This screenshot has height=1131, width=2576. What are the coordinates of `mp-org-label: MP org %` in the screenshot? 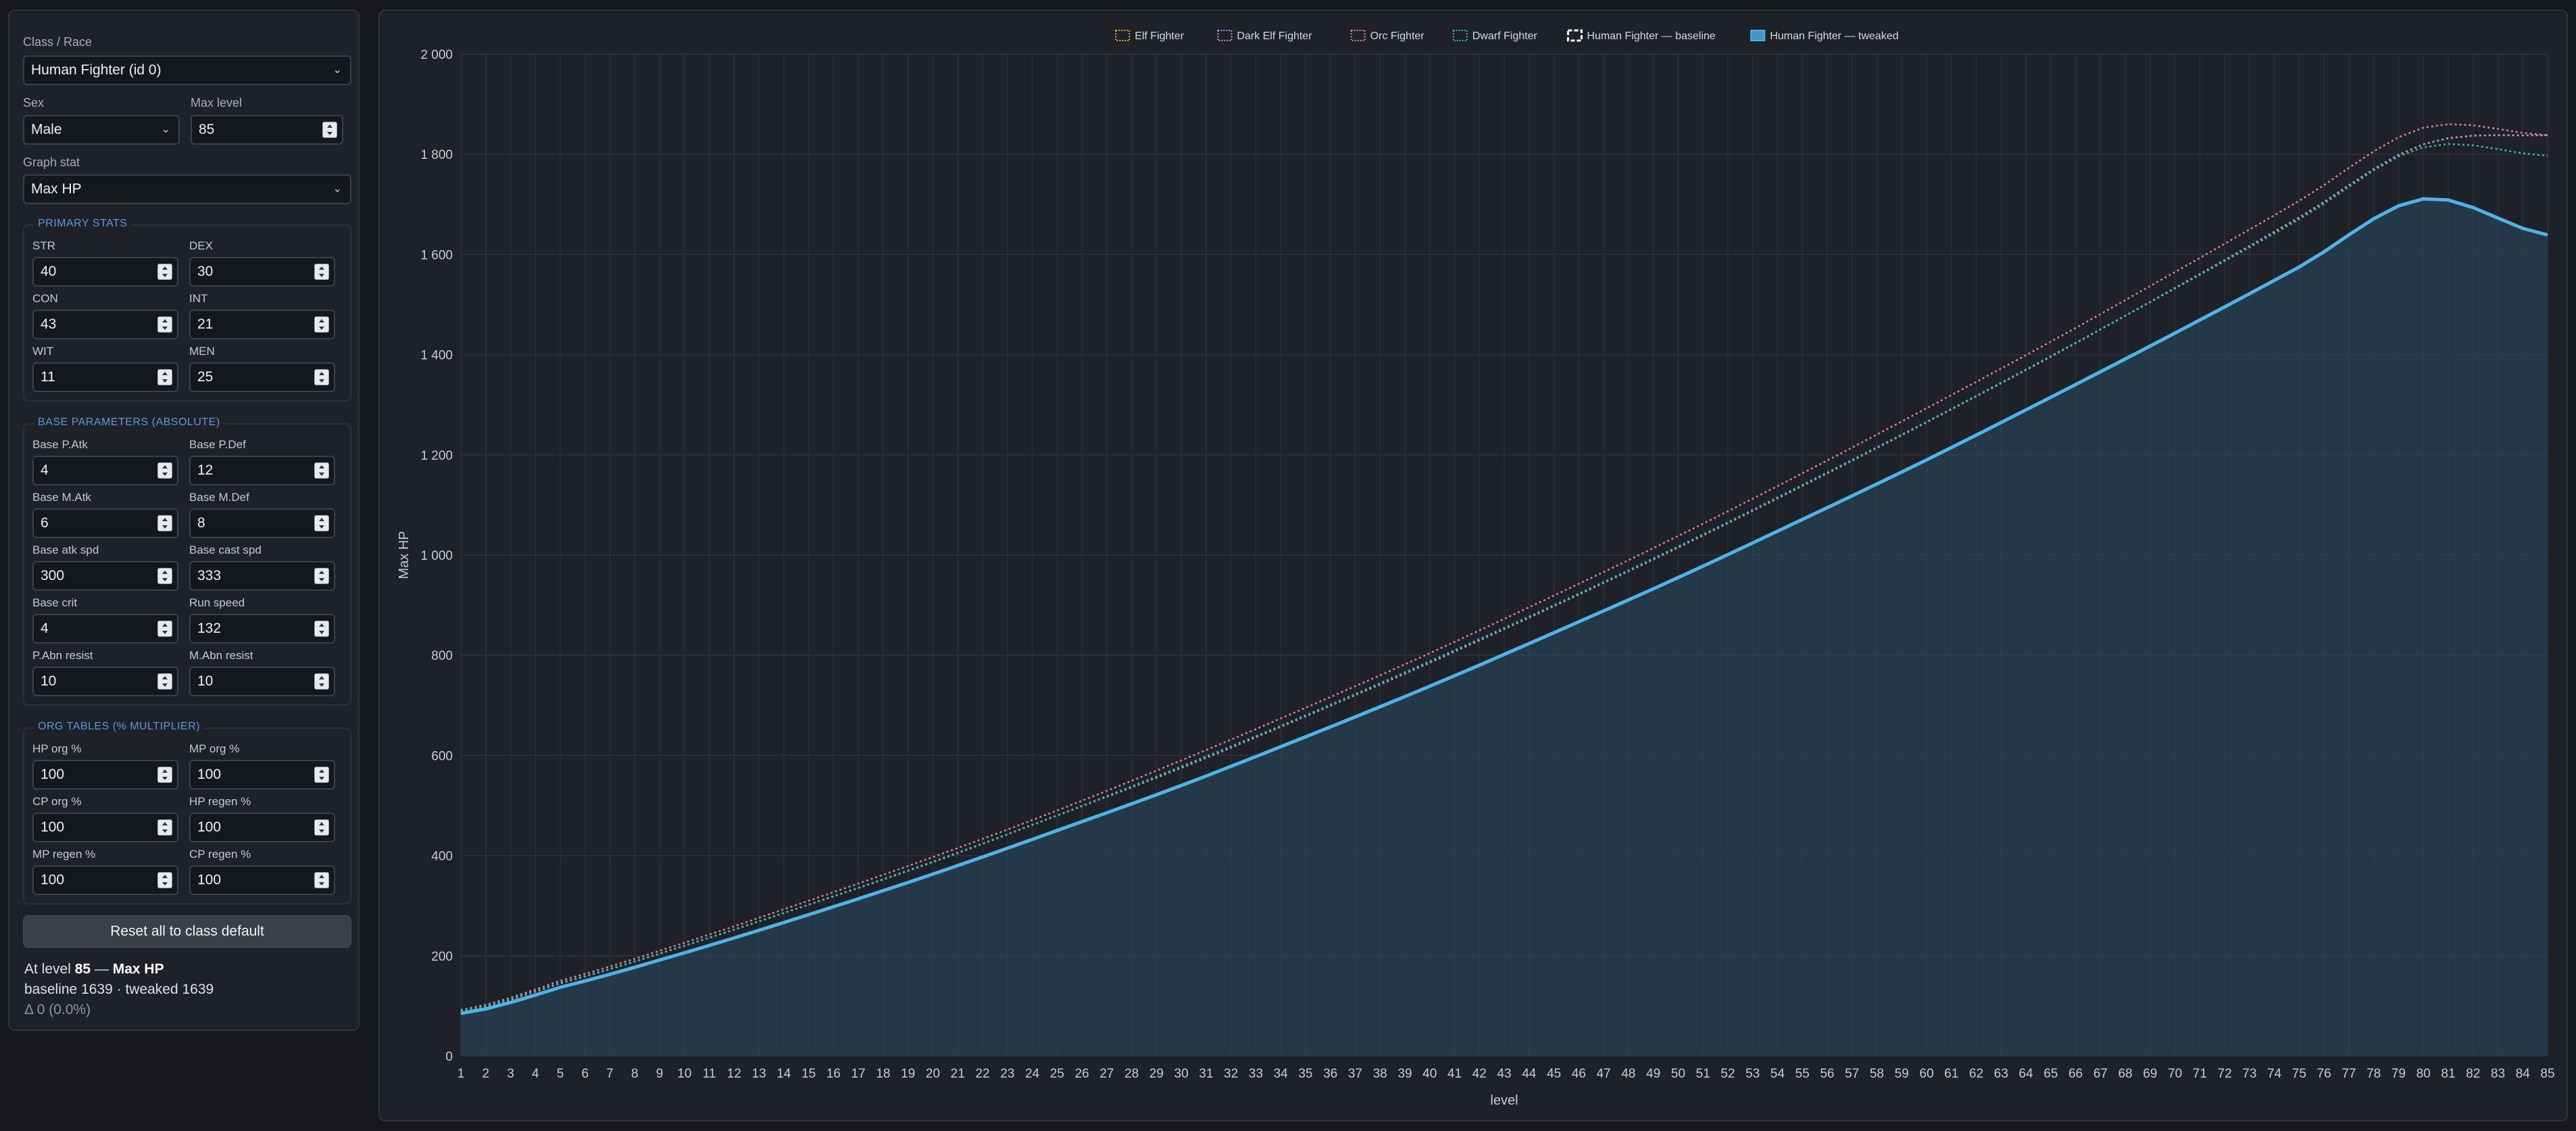 It's located at (215, 748).